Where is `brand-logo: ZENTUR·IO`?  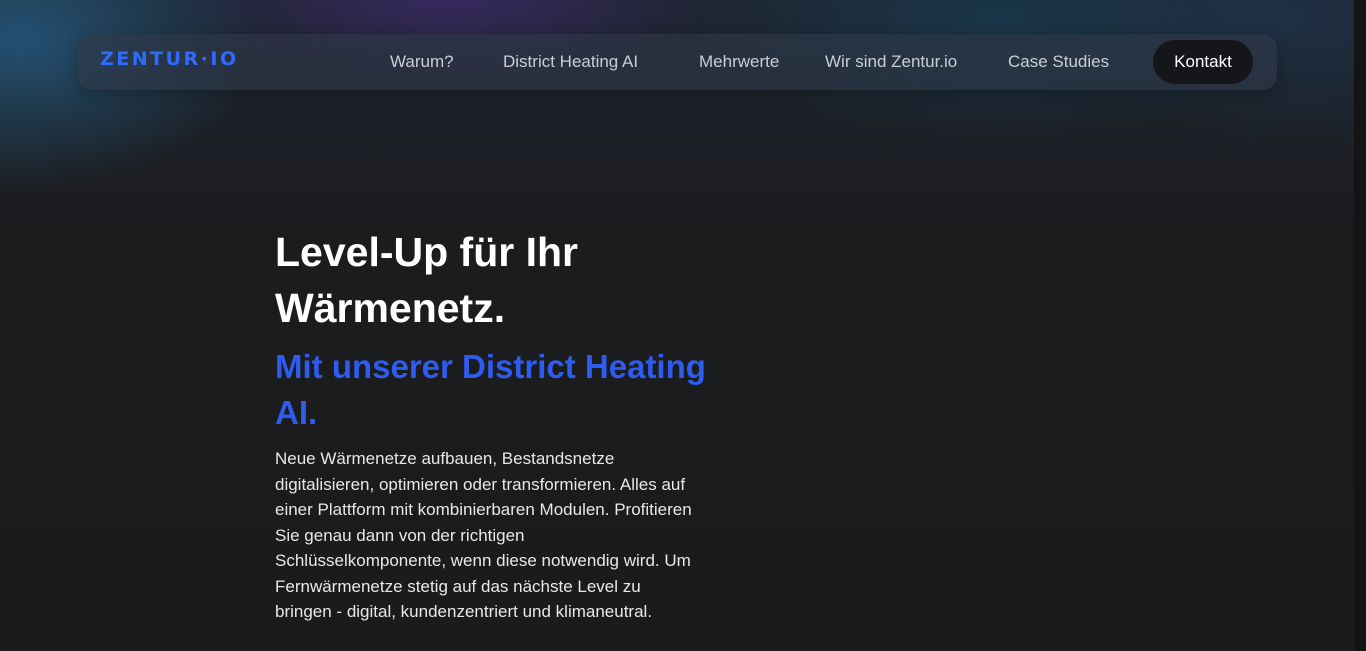
brand-logo: ZENTUR·IO is located at coordinates (169, 59).